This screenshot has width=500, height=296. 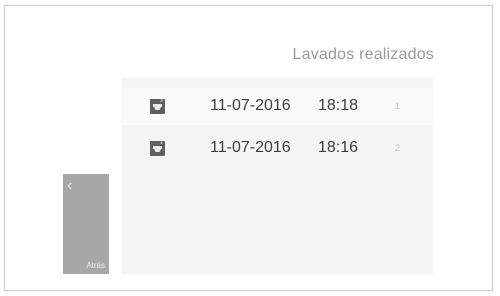 What do you see at coordinates (157, 148) in the screenshot?
I see `wash-icon: 1` at bounding box center [157, 148].